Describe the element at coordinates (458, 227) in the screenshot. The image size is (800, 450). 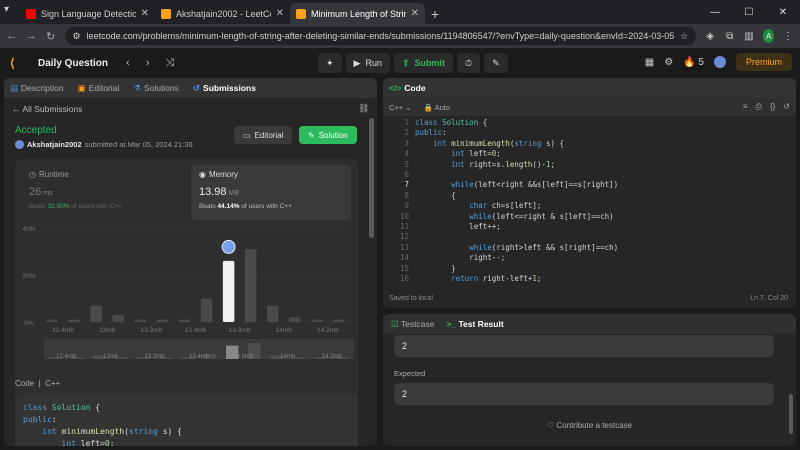
I see `code-line: left++;` at that location.